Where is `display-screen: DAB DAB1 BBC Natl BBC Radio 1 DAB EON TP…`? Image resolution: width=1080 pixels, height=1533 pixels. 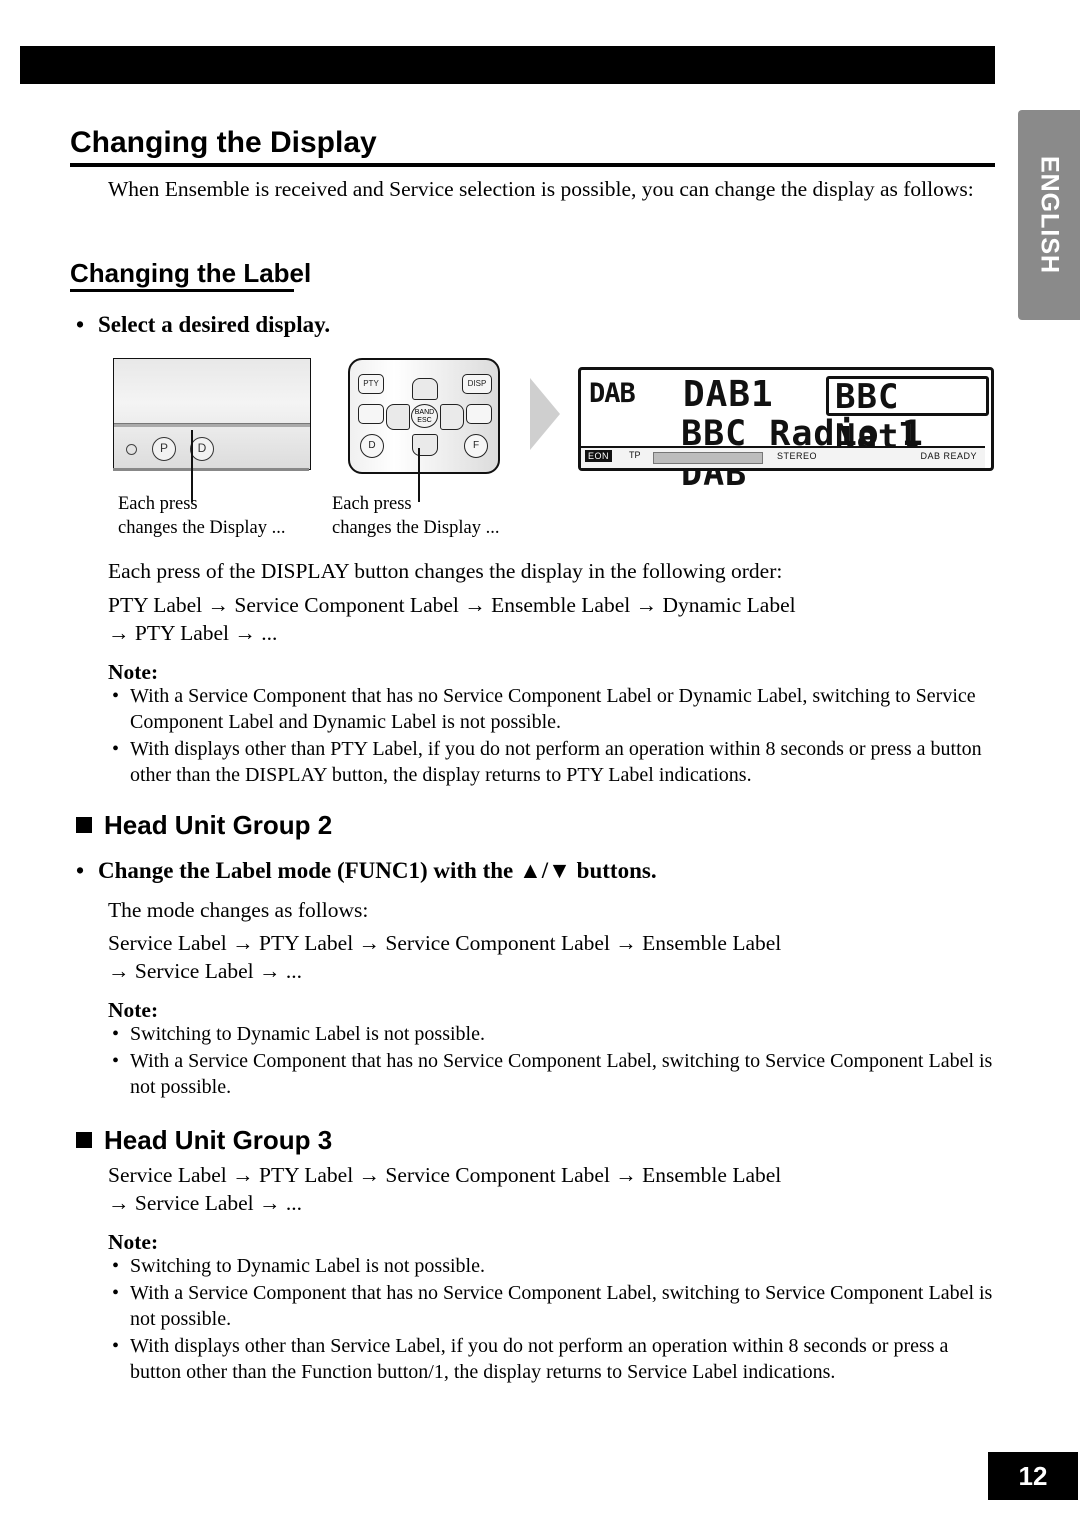 display-screen: DAB DAB1 BBC Natl BBC Radio 1 DAB EON TP… is located at coordinates (786, 430).